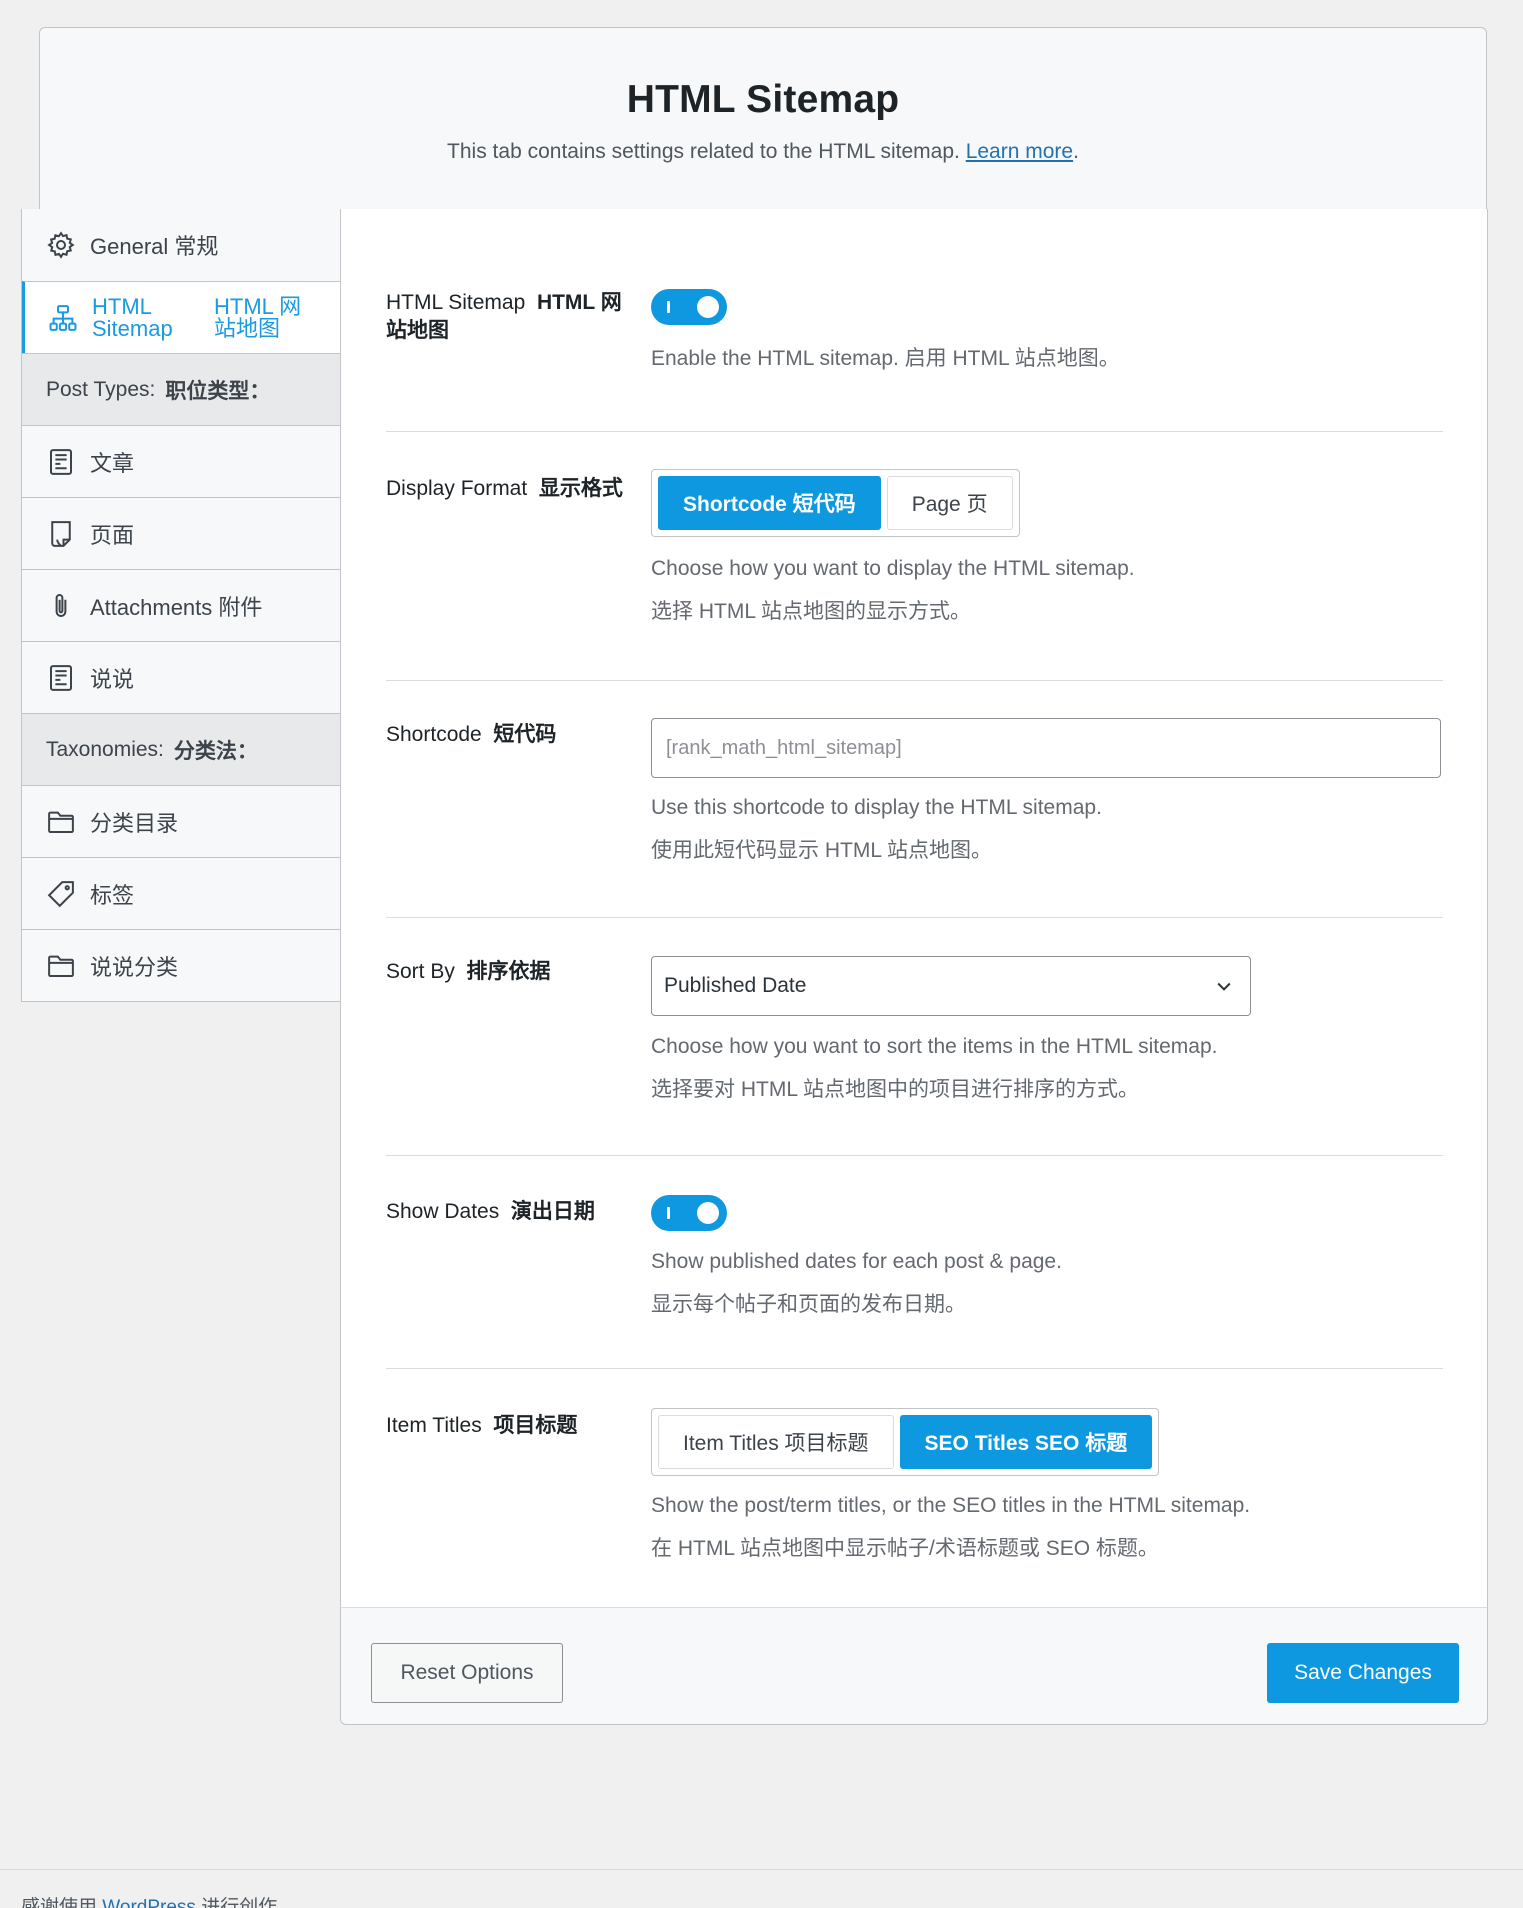 This screenshot has width=1523, height=1908. Describe the element at coordinates (101, 389) in the screenshot. I see `section-label-en: Post Types:` at that location.